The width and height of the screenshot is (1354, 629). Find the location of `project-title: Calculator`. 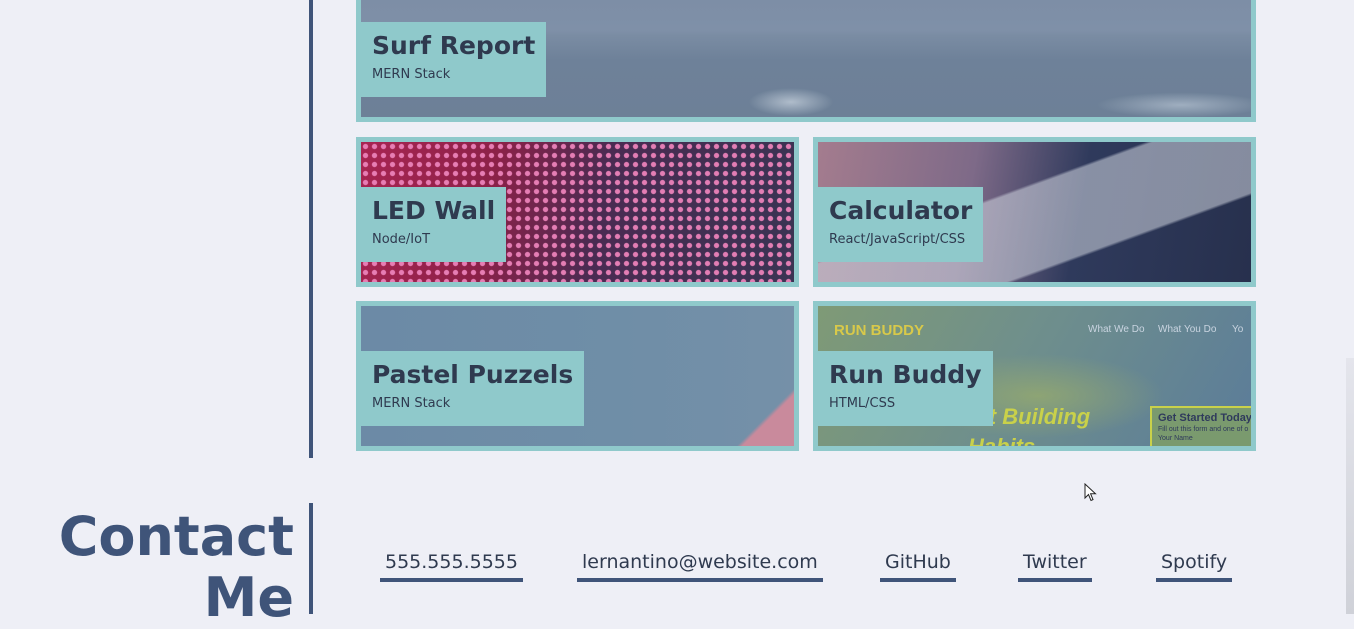

project-title: Calculator is located at coordinates (901, 210).